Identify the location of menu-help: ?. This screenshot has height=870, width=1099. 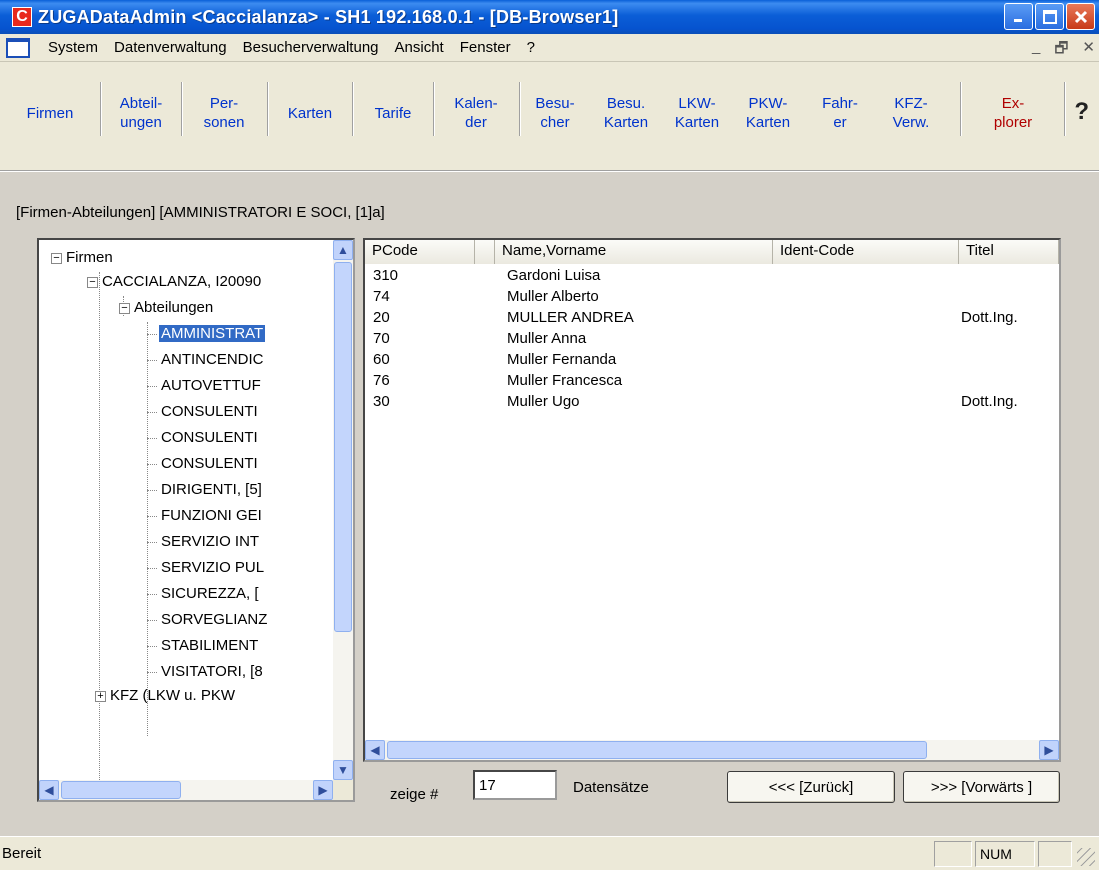
(531, 47).